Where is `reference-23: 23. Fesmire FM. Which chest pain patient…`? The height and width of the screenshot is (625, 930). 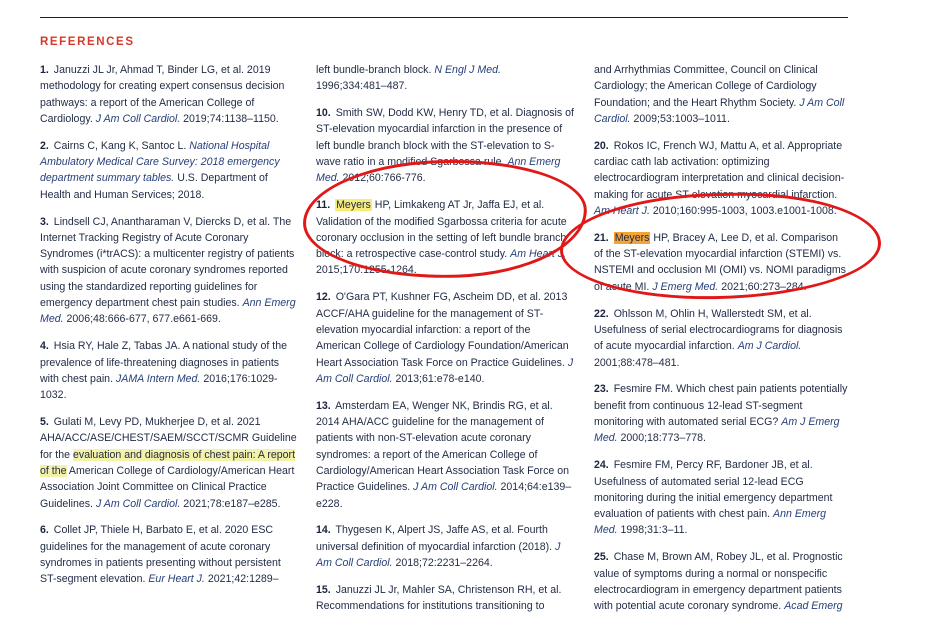 reference-23: 23. Fesmire FM. Which chest pain patient… is located at coordinates (721, 414).